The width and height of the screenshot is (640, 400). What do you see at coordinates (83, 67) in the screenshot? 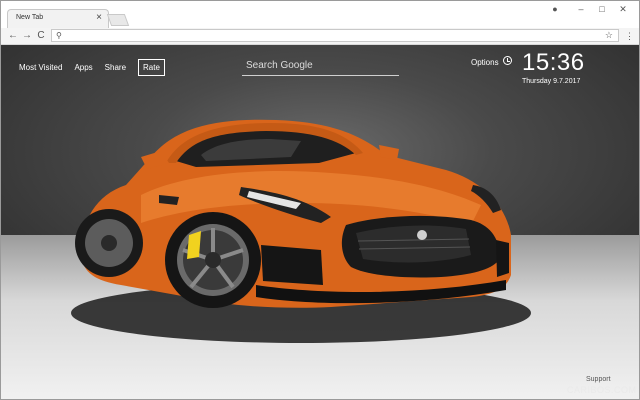
I see `apps-link: Apps` at bounding box center [83, 67].